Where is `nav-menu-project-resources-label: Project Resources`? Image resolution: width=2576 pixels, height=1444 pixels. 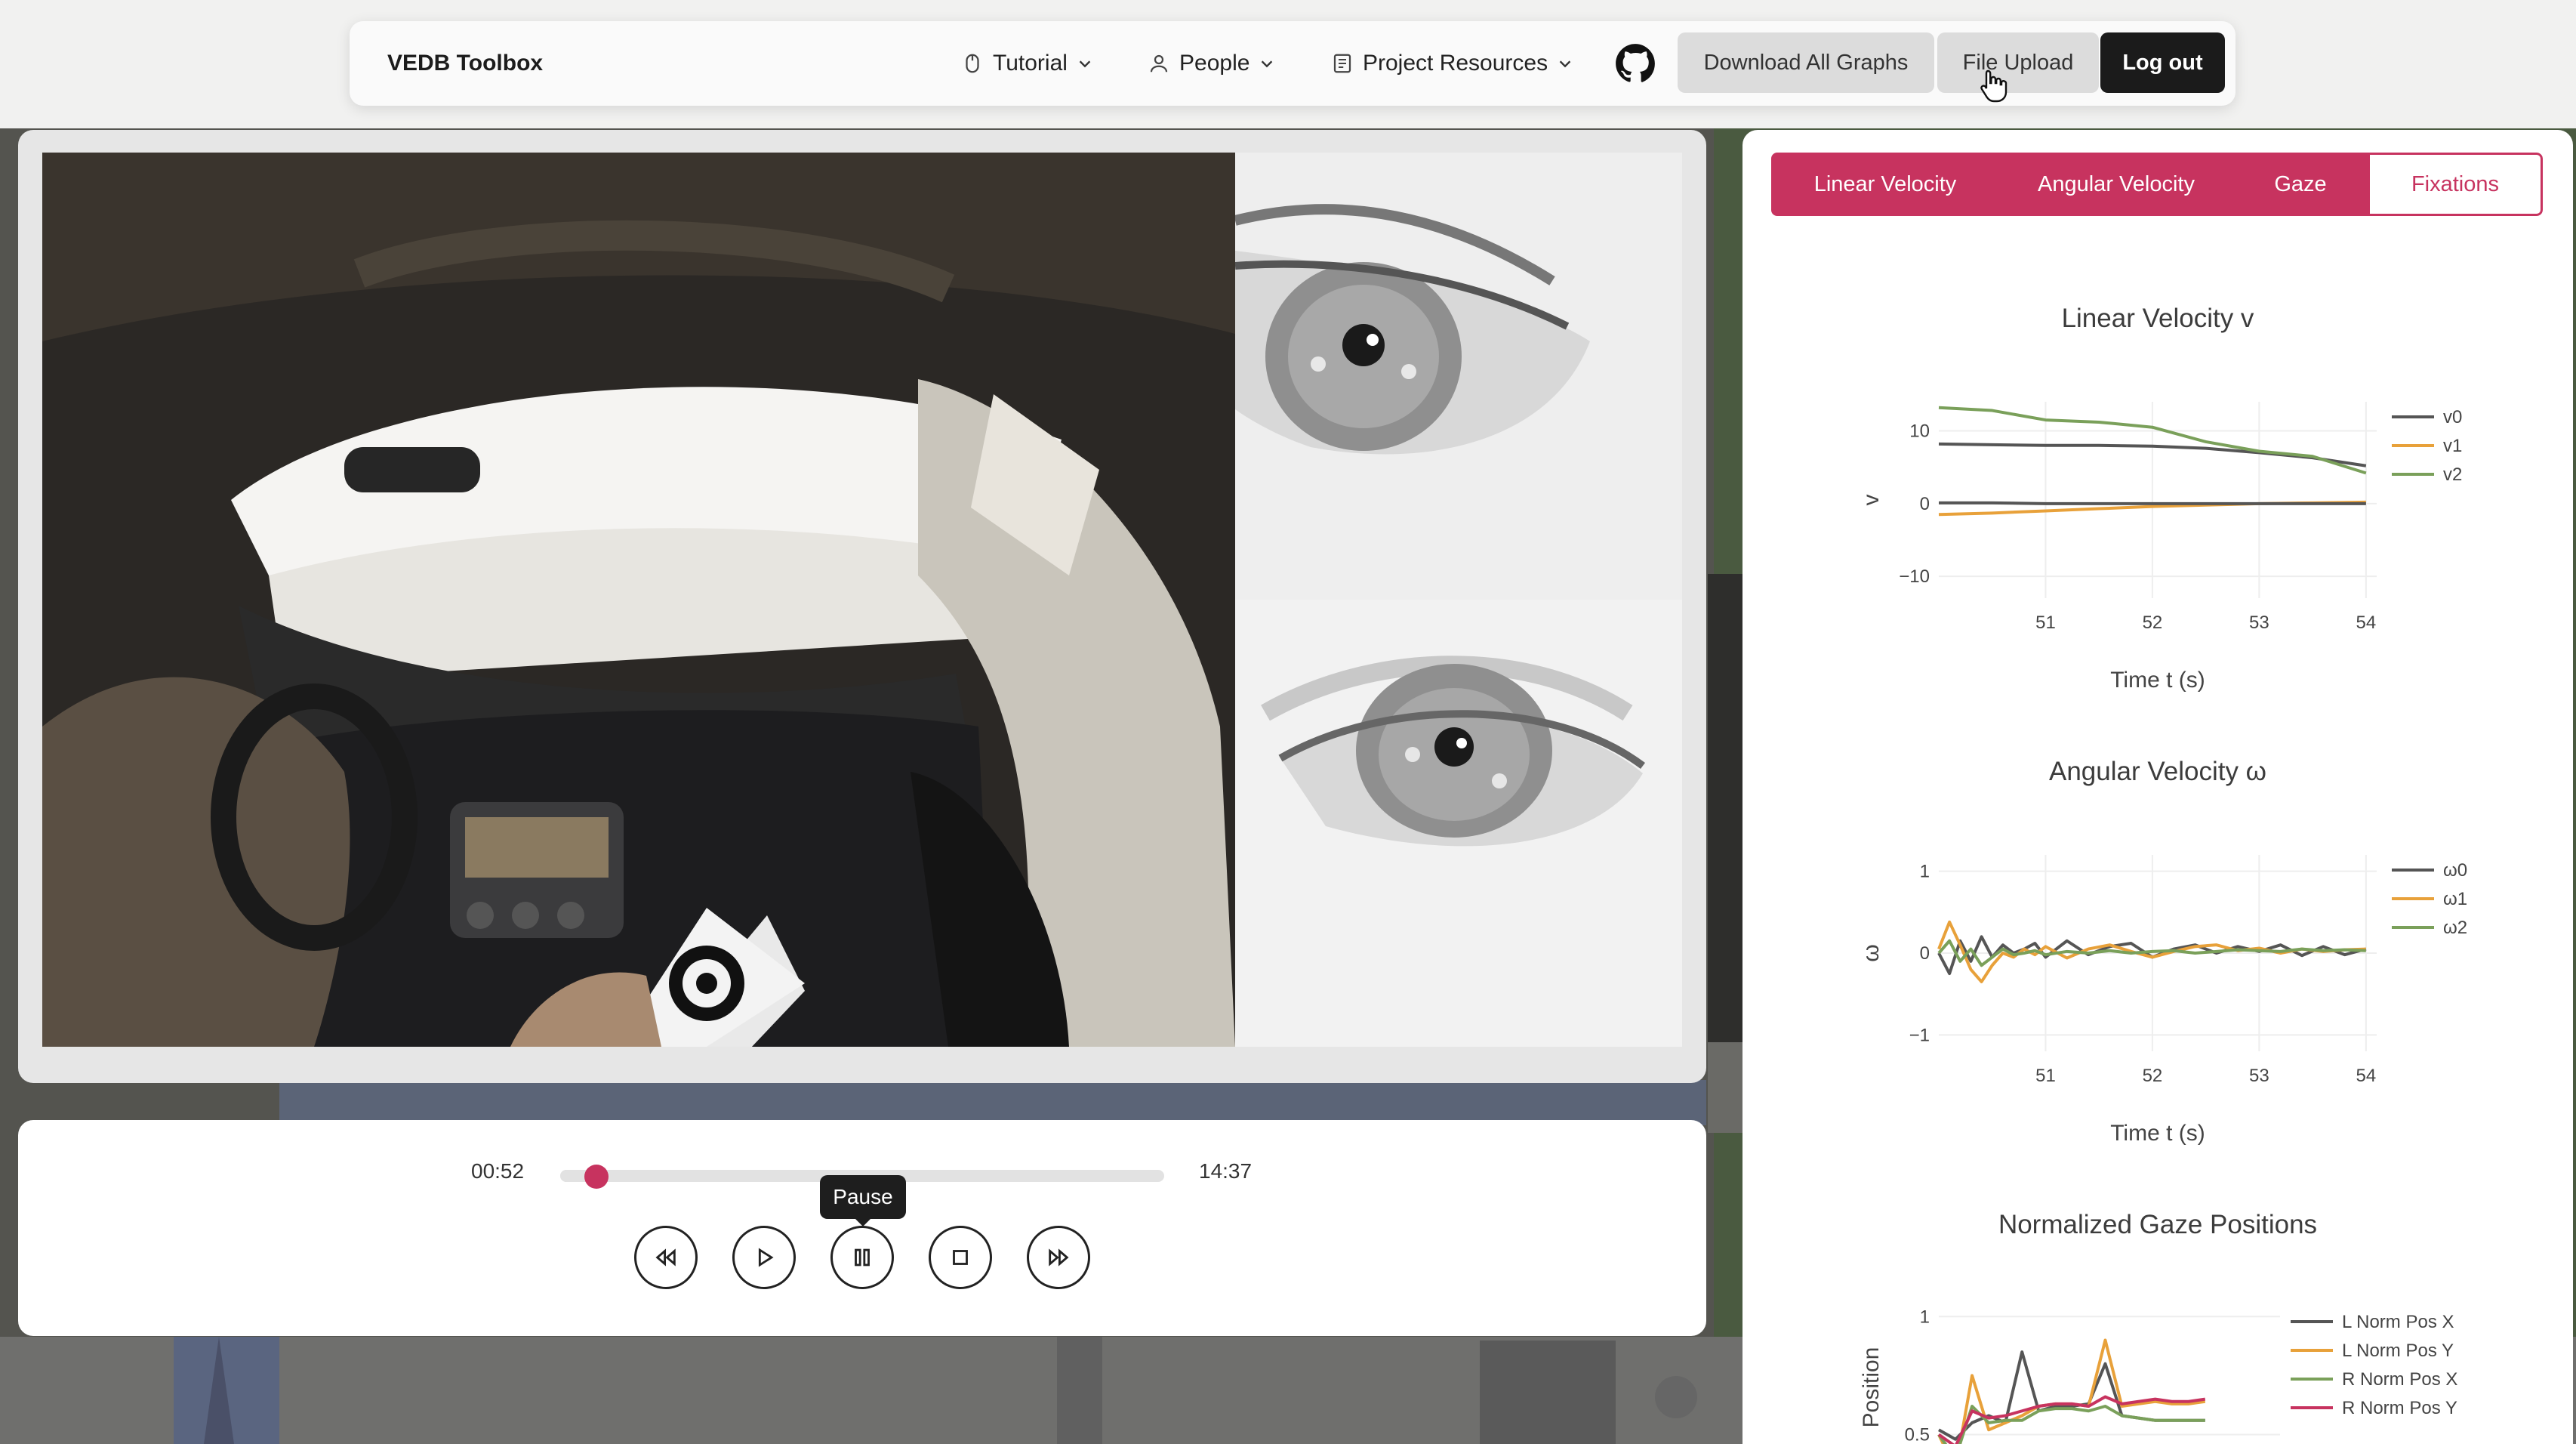 nav-menu-project-resources-label: Project Resources is located at coordinates (1455, 64).